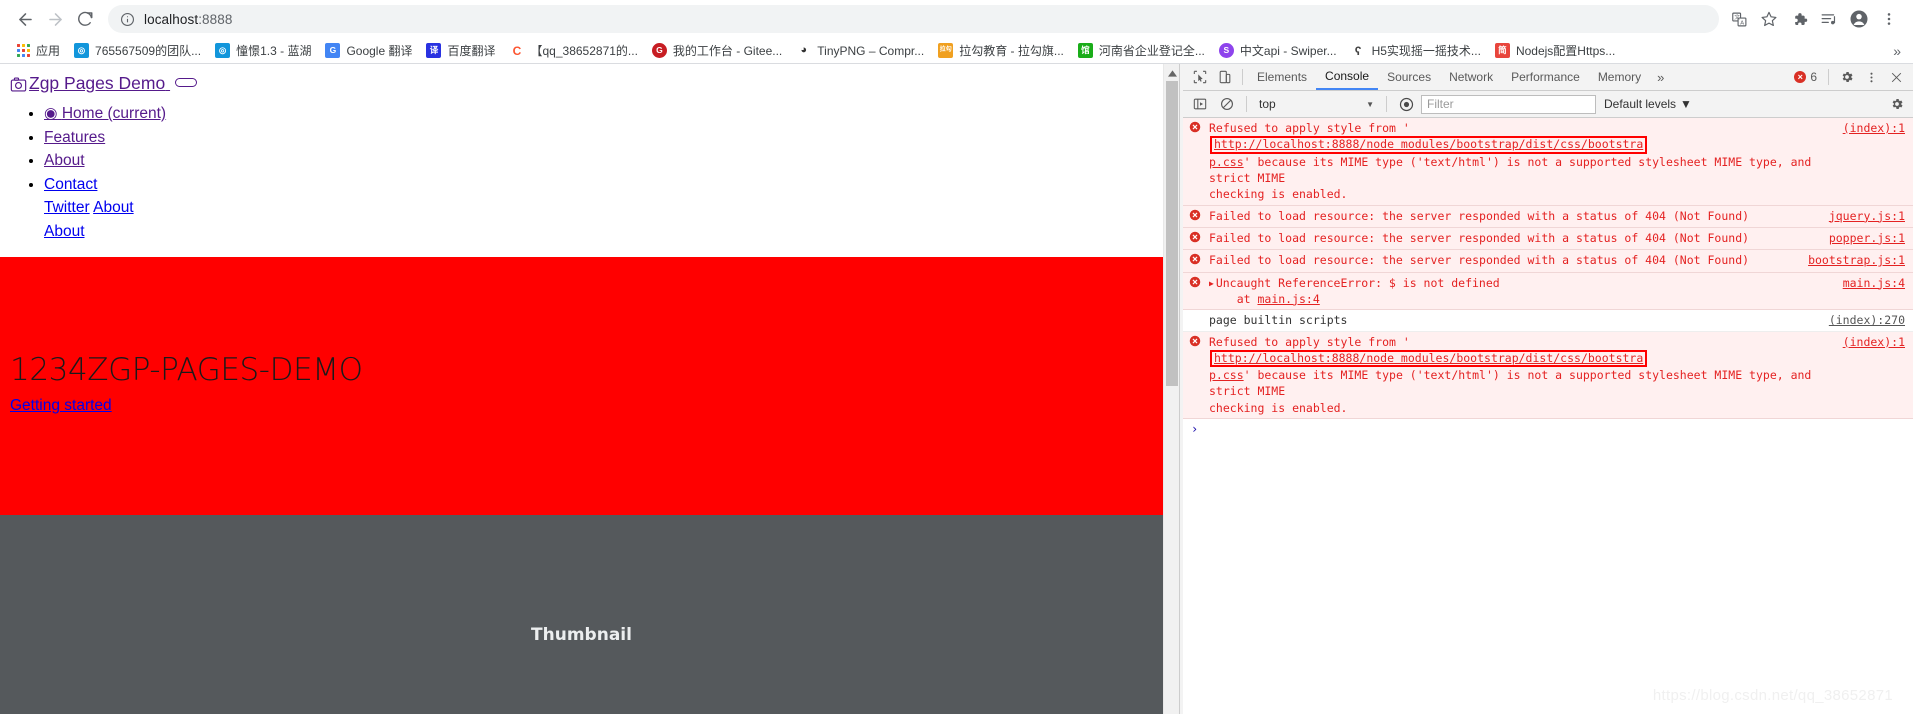 The width and height of the screenshot is (1913, 714). What do you see at coordinates (215, 19) in the screenshot?
I see `url-port: :8888` at bounding box center [215, 19].